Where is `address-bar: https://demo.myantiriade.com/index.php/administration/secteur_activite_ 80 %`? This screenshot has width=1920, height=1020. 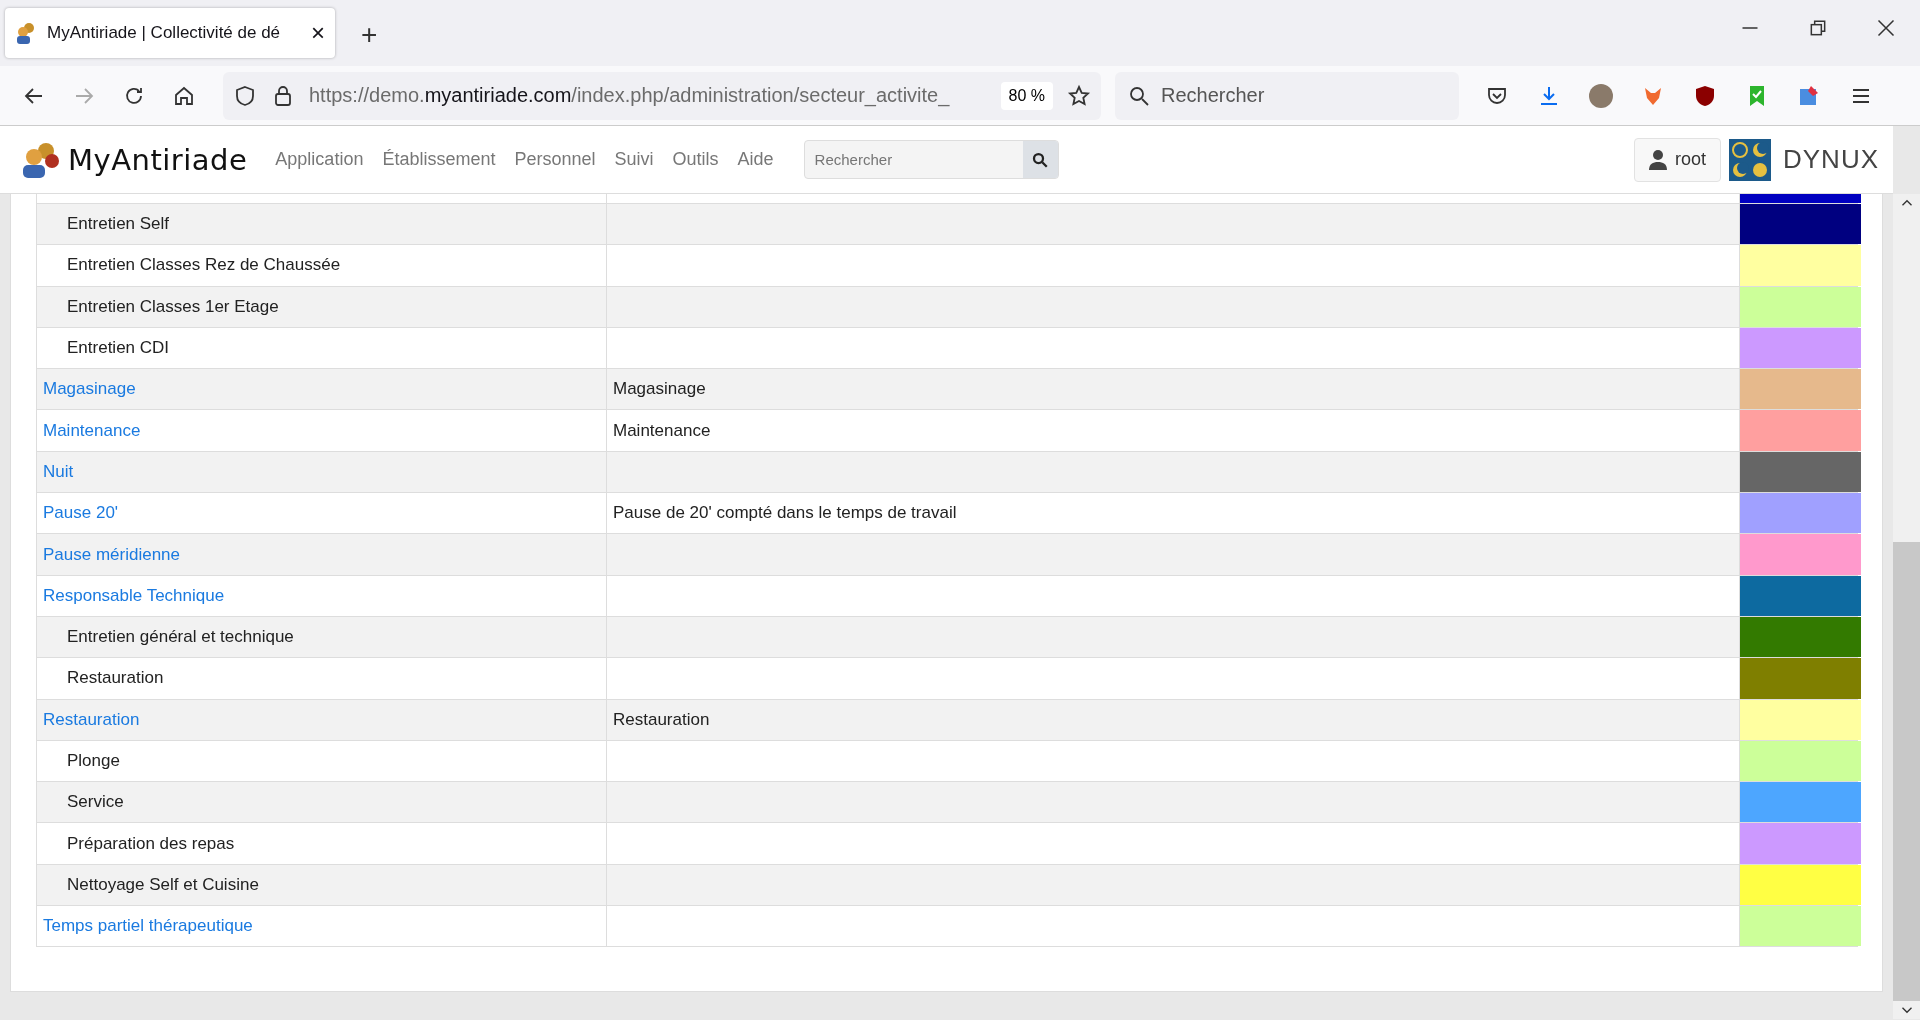
address-bar: https://demo.myantiriade.com/index.php/administration/secteur_activite_ 80 % is located at coordinates (662, 95).